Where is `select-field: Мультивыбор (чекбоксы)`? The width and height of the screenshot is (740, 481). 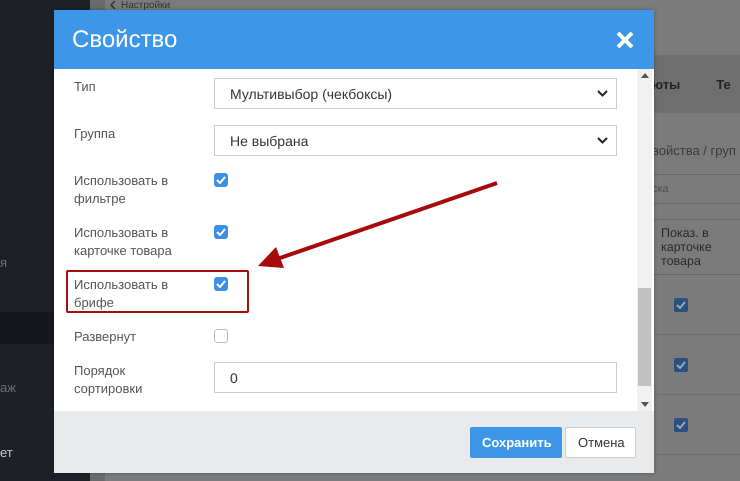 select-field: Мультивыбор (чекбоксы) is located at coordinates (415, 93).